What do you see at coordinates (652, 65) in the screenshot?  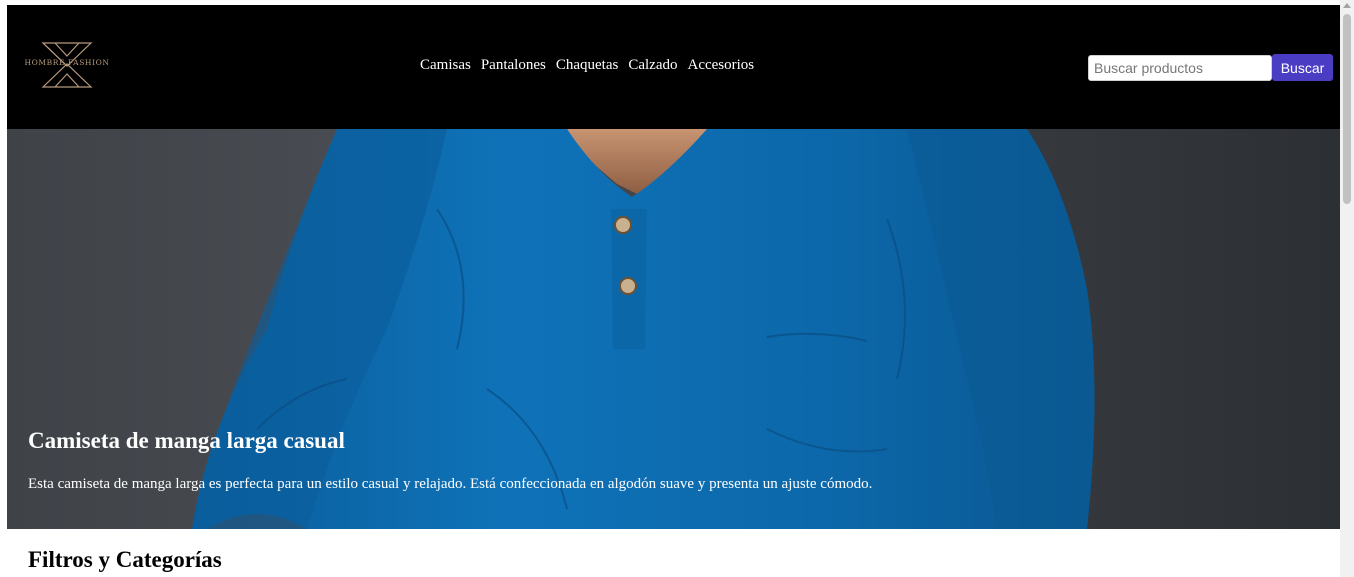 I see `nav-item-calzado: Calzado` at bounding box center [652, 65].